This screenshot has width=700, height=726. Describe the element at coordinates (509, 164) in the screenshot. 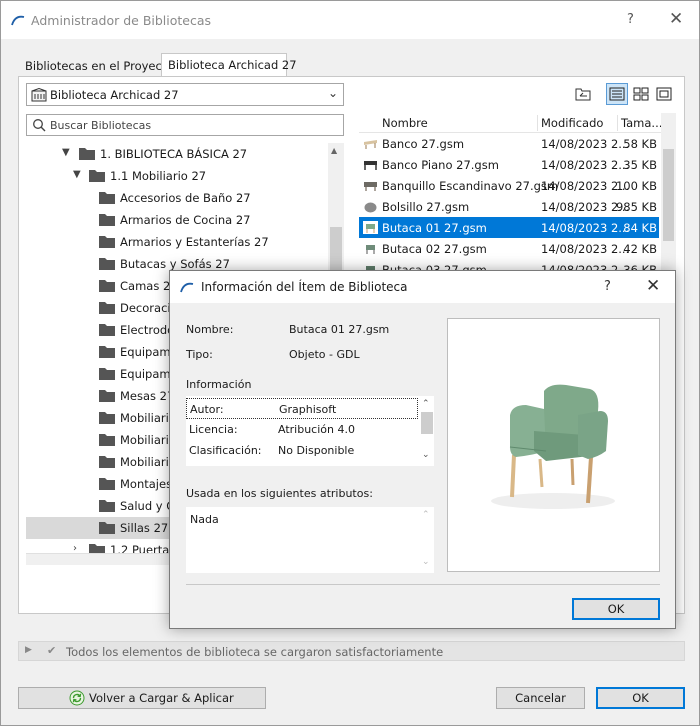

I see `file-row: Banco Piano 27.gsm 14/08/2023 2... 35 KB` at that location.